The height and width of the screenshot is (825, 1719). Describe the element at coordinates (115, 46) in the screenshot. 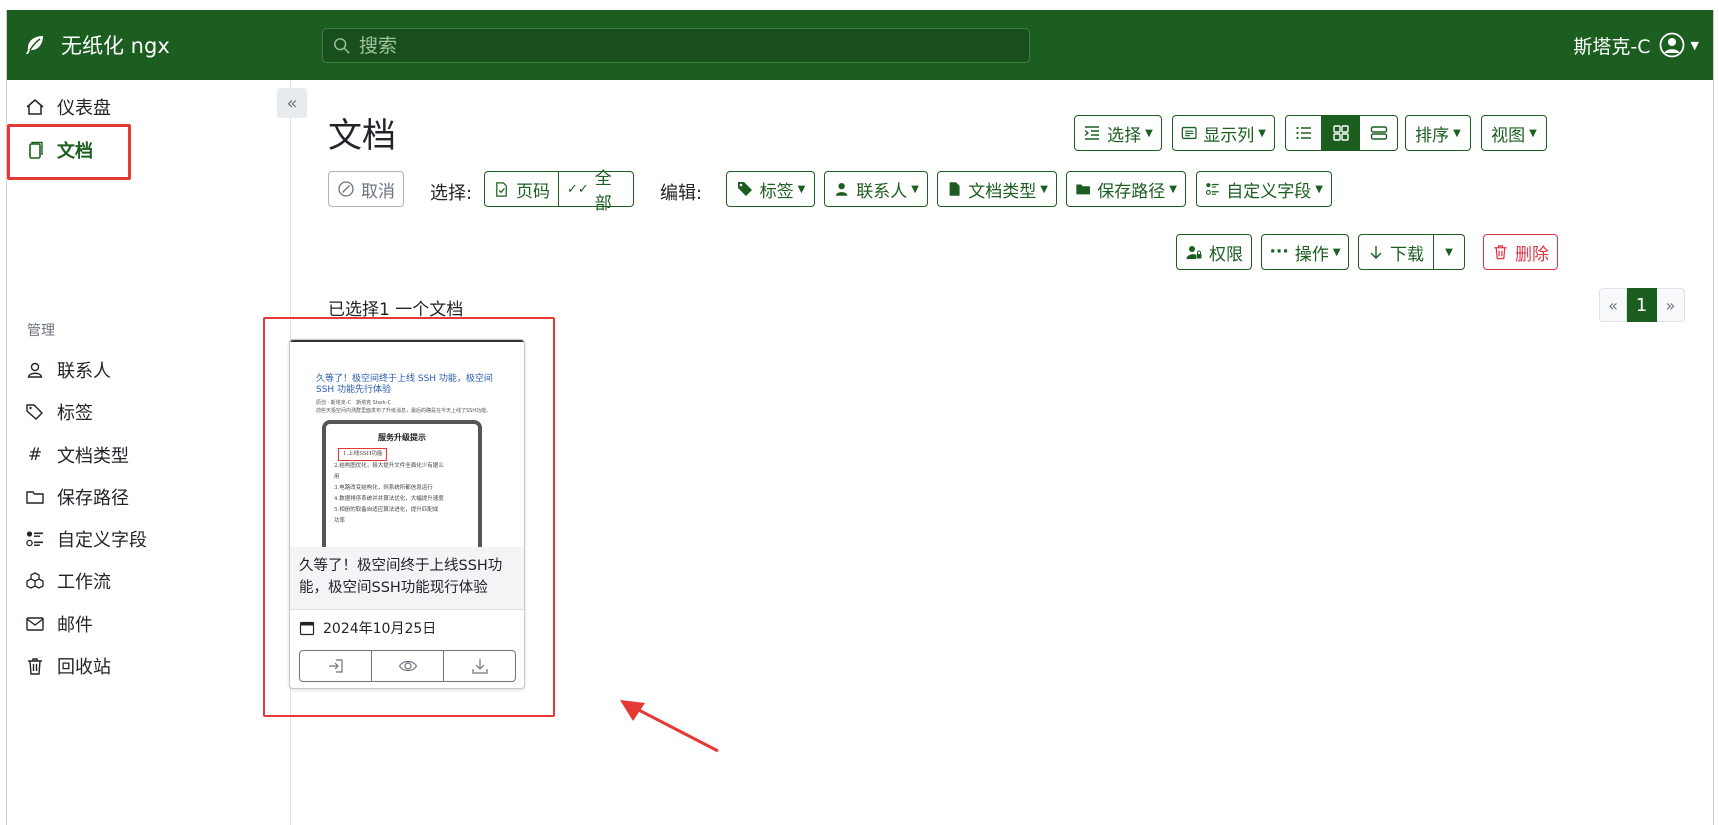

I see `brand-name: 无纸化 ngx` at that location.